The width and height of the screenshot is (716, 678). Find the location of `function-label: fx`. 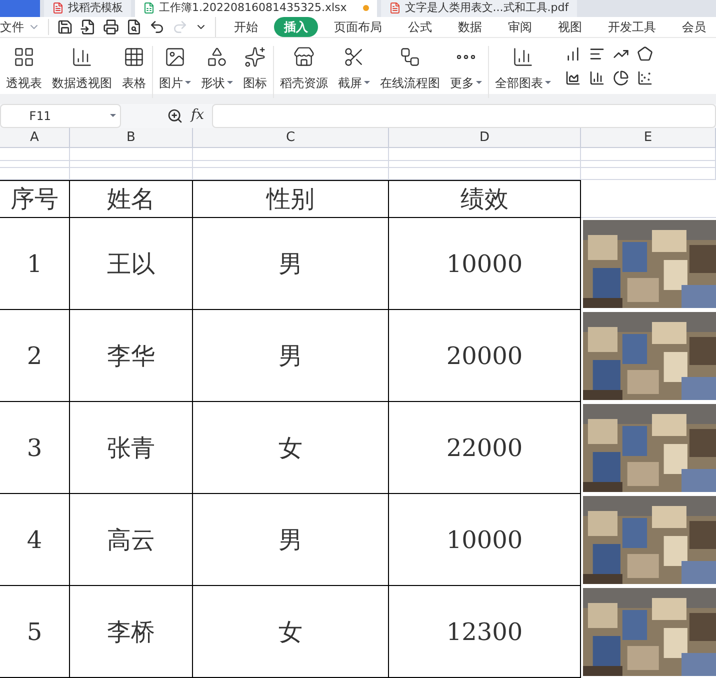

function-label: fx is located at coordinates (197, 115).